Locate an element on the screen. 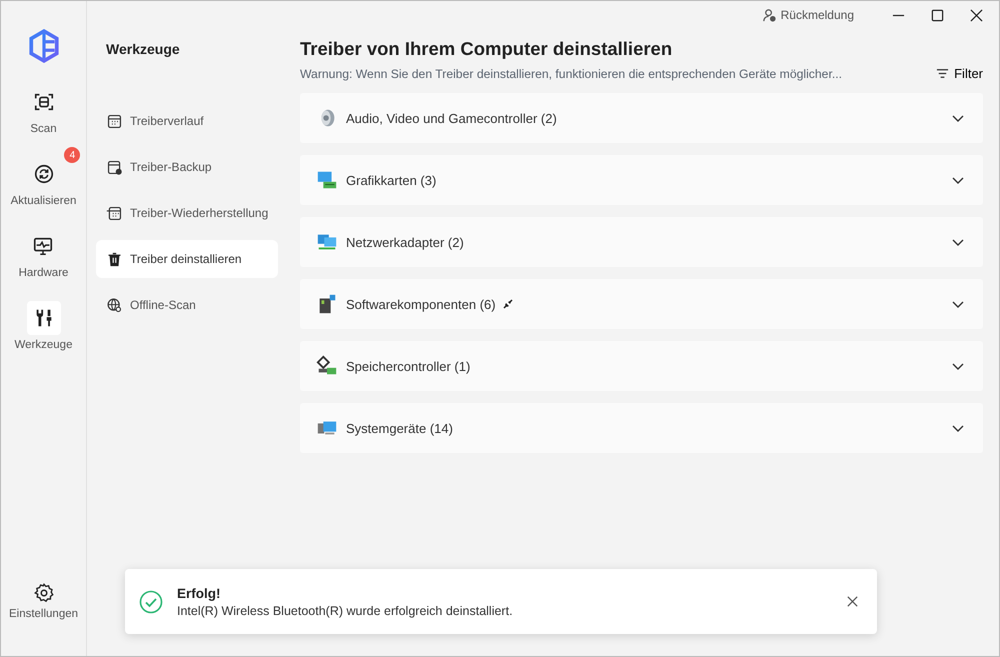  calendar-icon is located at coordinates (114, 121).